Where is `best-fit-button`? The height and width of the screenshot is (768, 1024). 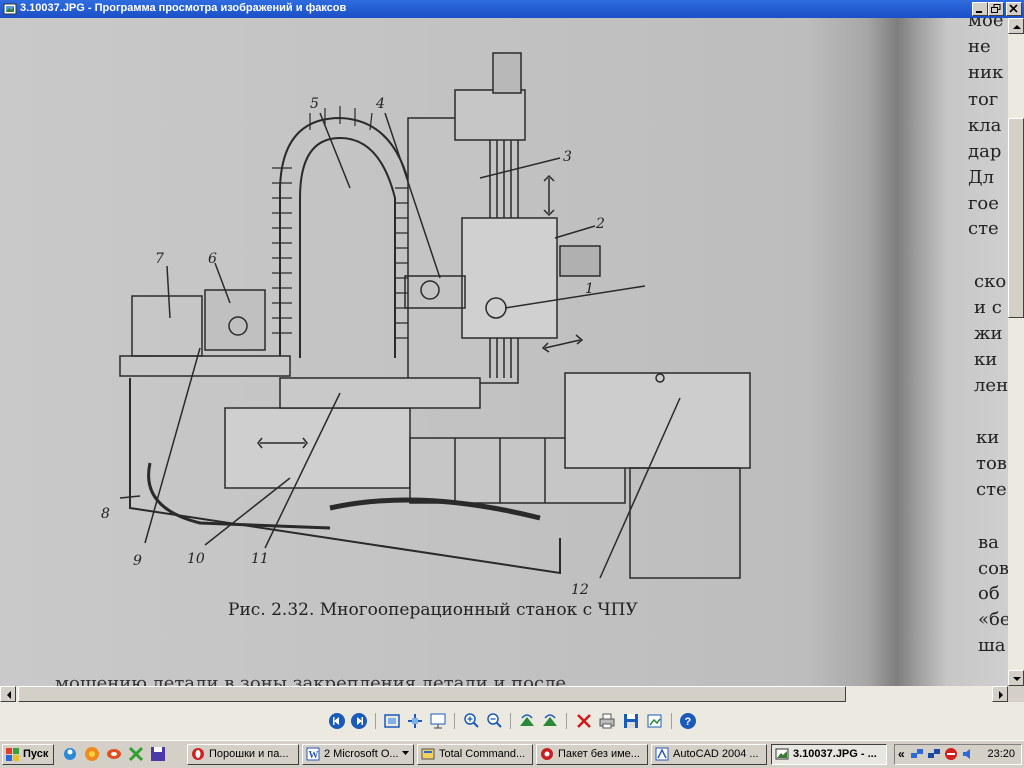 best-fit-button is located at coordinates (392, 721).